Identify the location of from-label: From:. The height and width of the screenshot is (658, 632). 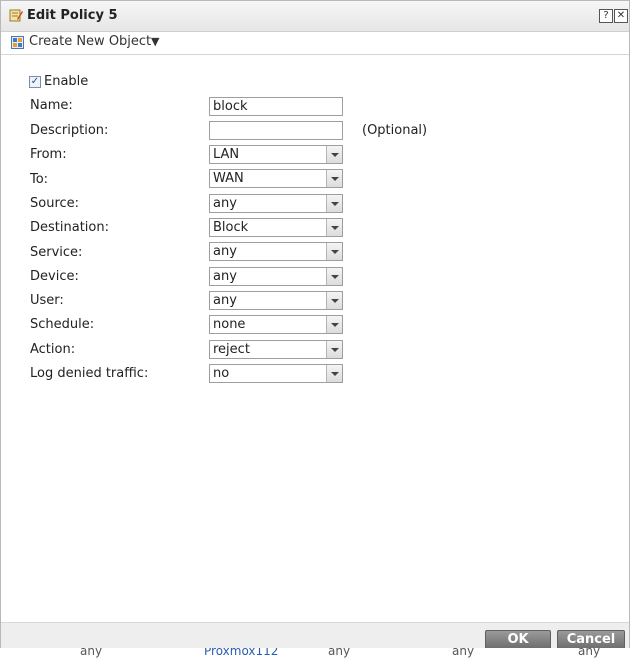
(48, 154).